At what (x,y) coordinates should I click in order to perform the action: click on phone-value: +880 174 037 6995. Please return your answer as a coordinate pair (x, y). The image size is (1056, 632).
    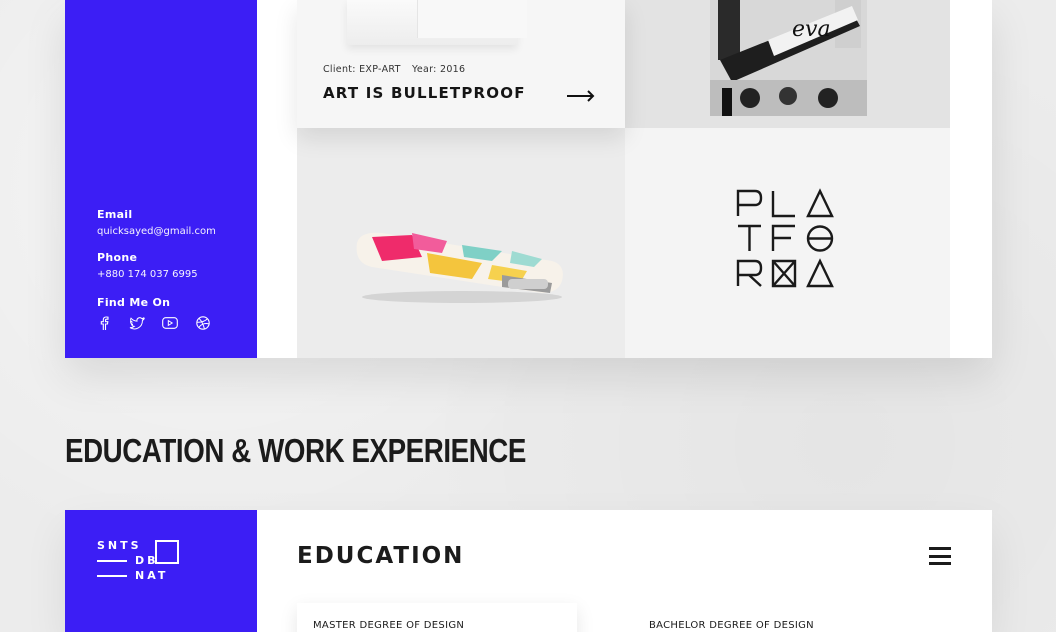
    Looking at the image, I should click on (147, 274).